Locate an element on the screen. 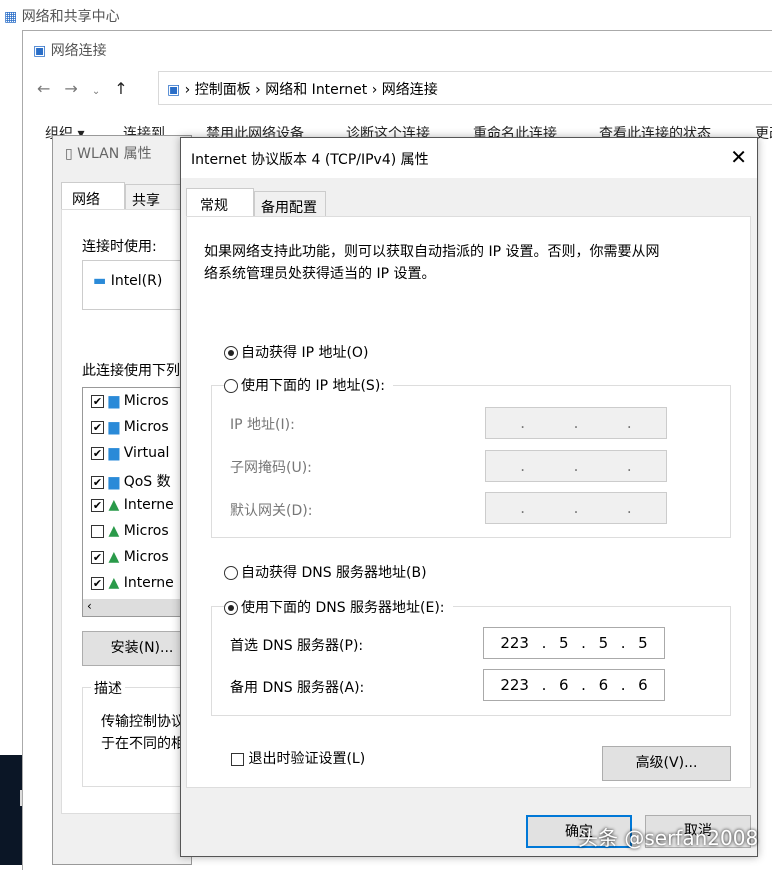 The image size is (772, 870). items-label: 此连接使用下列 is located at coordinates (131, 371).